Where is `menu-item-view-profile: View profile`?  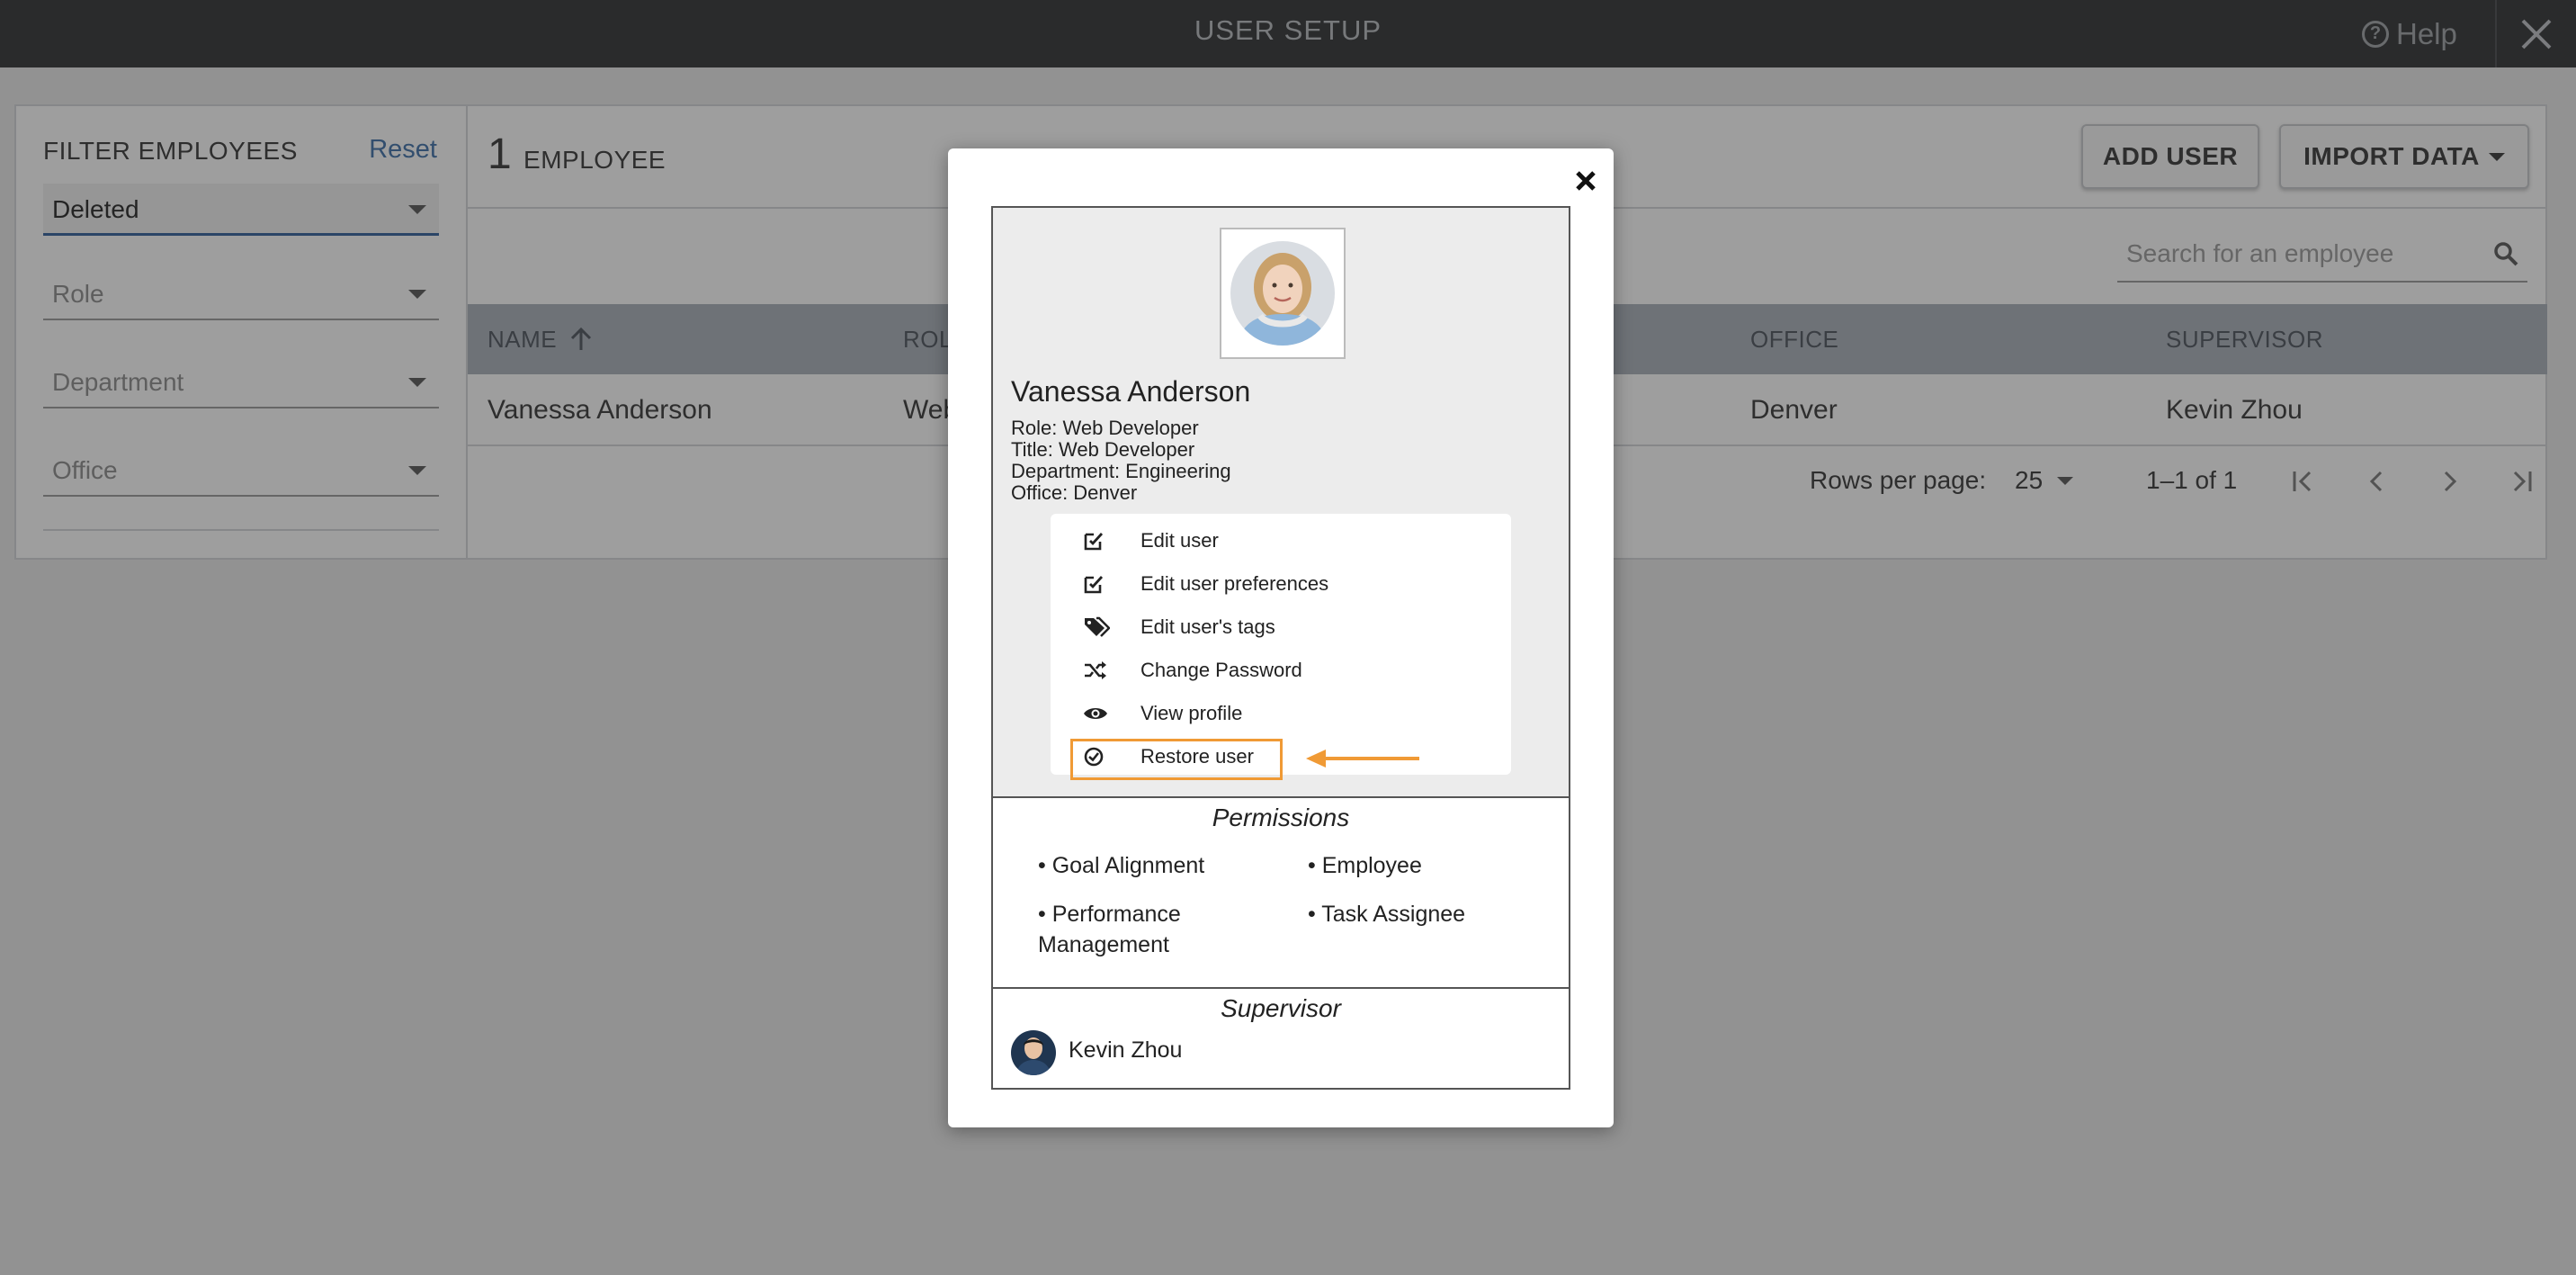
menu-item-view-profile: View profile is located at coordinates (1162, 714).